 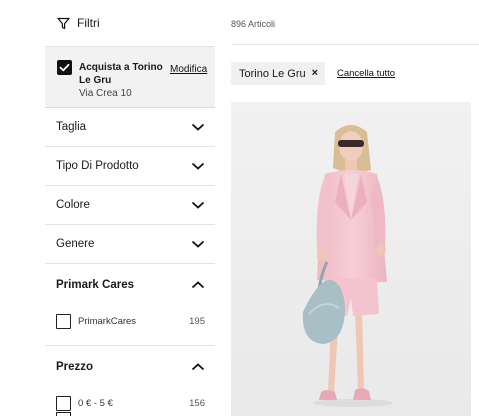 I want to click on filter-section-label: Tipo Di Prodotto, so click(x=97, y=166).